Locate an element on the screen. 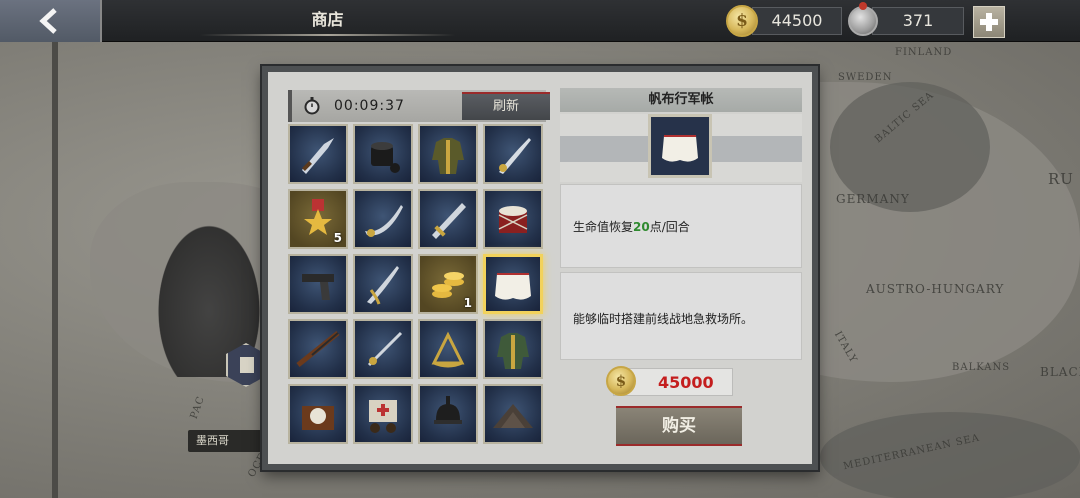 The image size is (1080, 498). map-label-black-sea: BLACK is located at coordinates (1060, 372).